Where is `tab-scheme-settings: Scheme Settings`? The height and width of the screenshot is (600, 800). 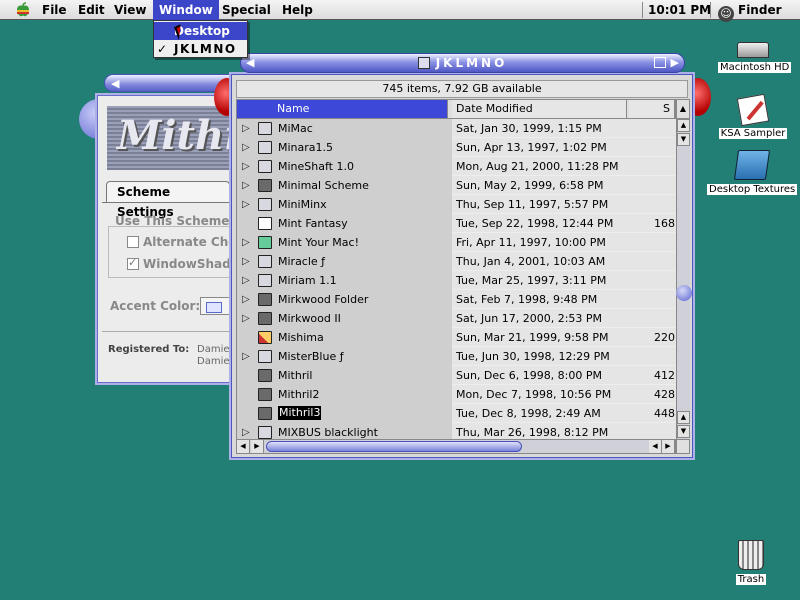
tab-scheme-settings: Scheme Settings is located at coordinates (168, 200).